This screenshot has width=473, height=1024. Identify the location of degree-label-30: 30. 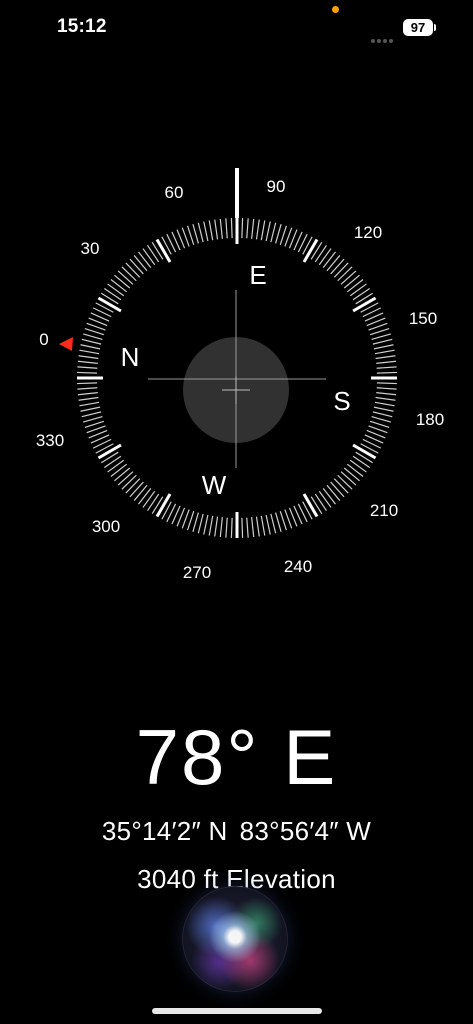
(90, 248).